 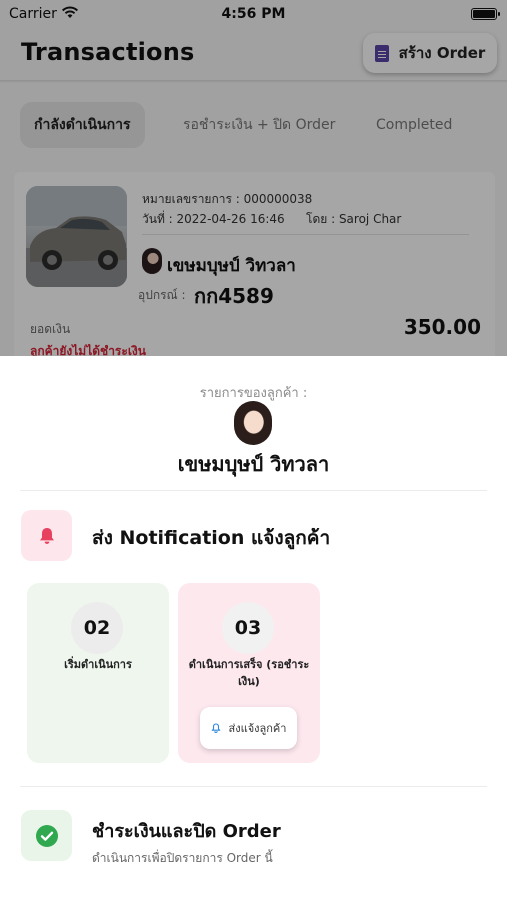 What do you see at coordinates (253, 423) in the screenshot?
I see `avatar` at bounding box center [253, 423].